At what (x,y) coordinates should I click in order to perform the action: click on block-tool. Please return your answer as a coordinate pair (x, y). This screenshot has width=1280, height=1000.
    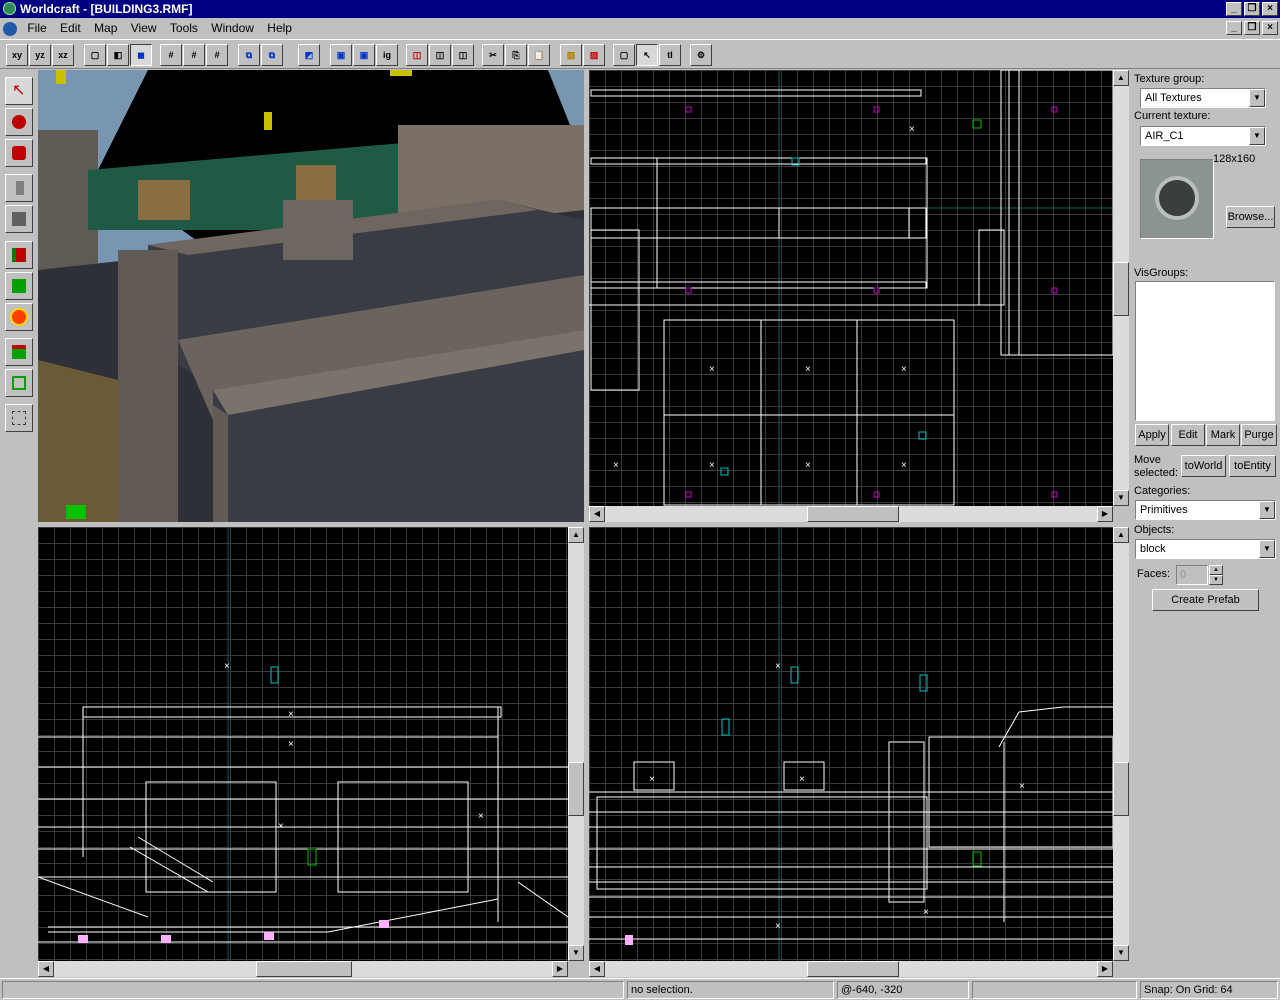
    Looking at the image, I should click on (19, 219).